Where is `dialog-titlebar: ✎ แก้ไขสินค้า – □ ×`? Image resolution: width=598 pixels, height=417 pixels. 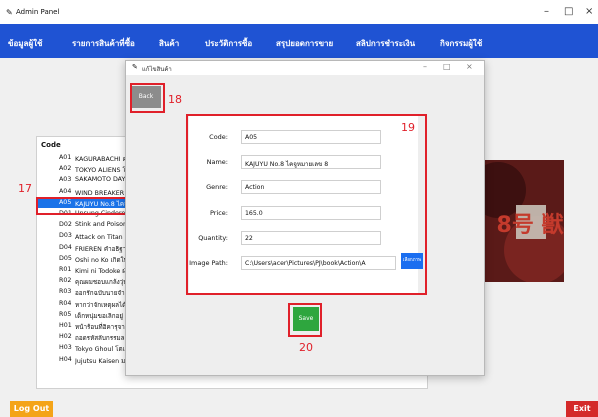 dialog-titlebar: ✎ แก้ไขสินค้า – □ × is located at coordinates (305, 68).